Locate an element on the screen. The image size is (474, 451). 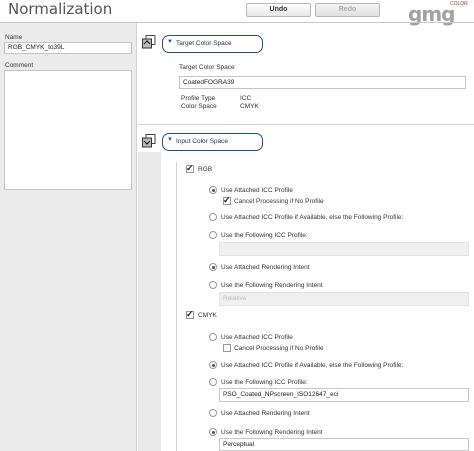
input-section-label: Input Color Space is located at coordinates (202, 141).